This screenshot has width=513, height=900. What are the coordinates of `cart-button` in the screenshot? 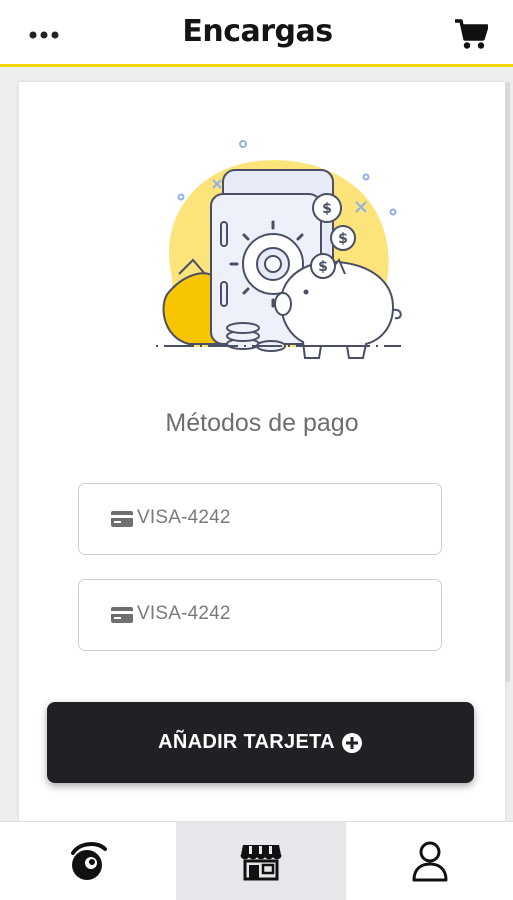 It's located at (471, 34).